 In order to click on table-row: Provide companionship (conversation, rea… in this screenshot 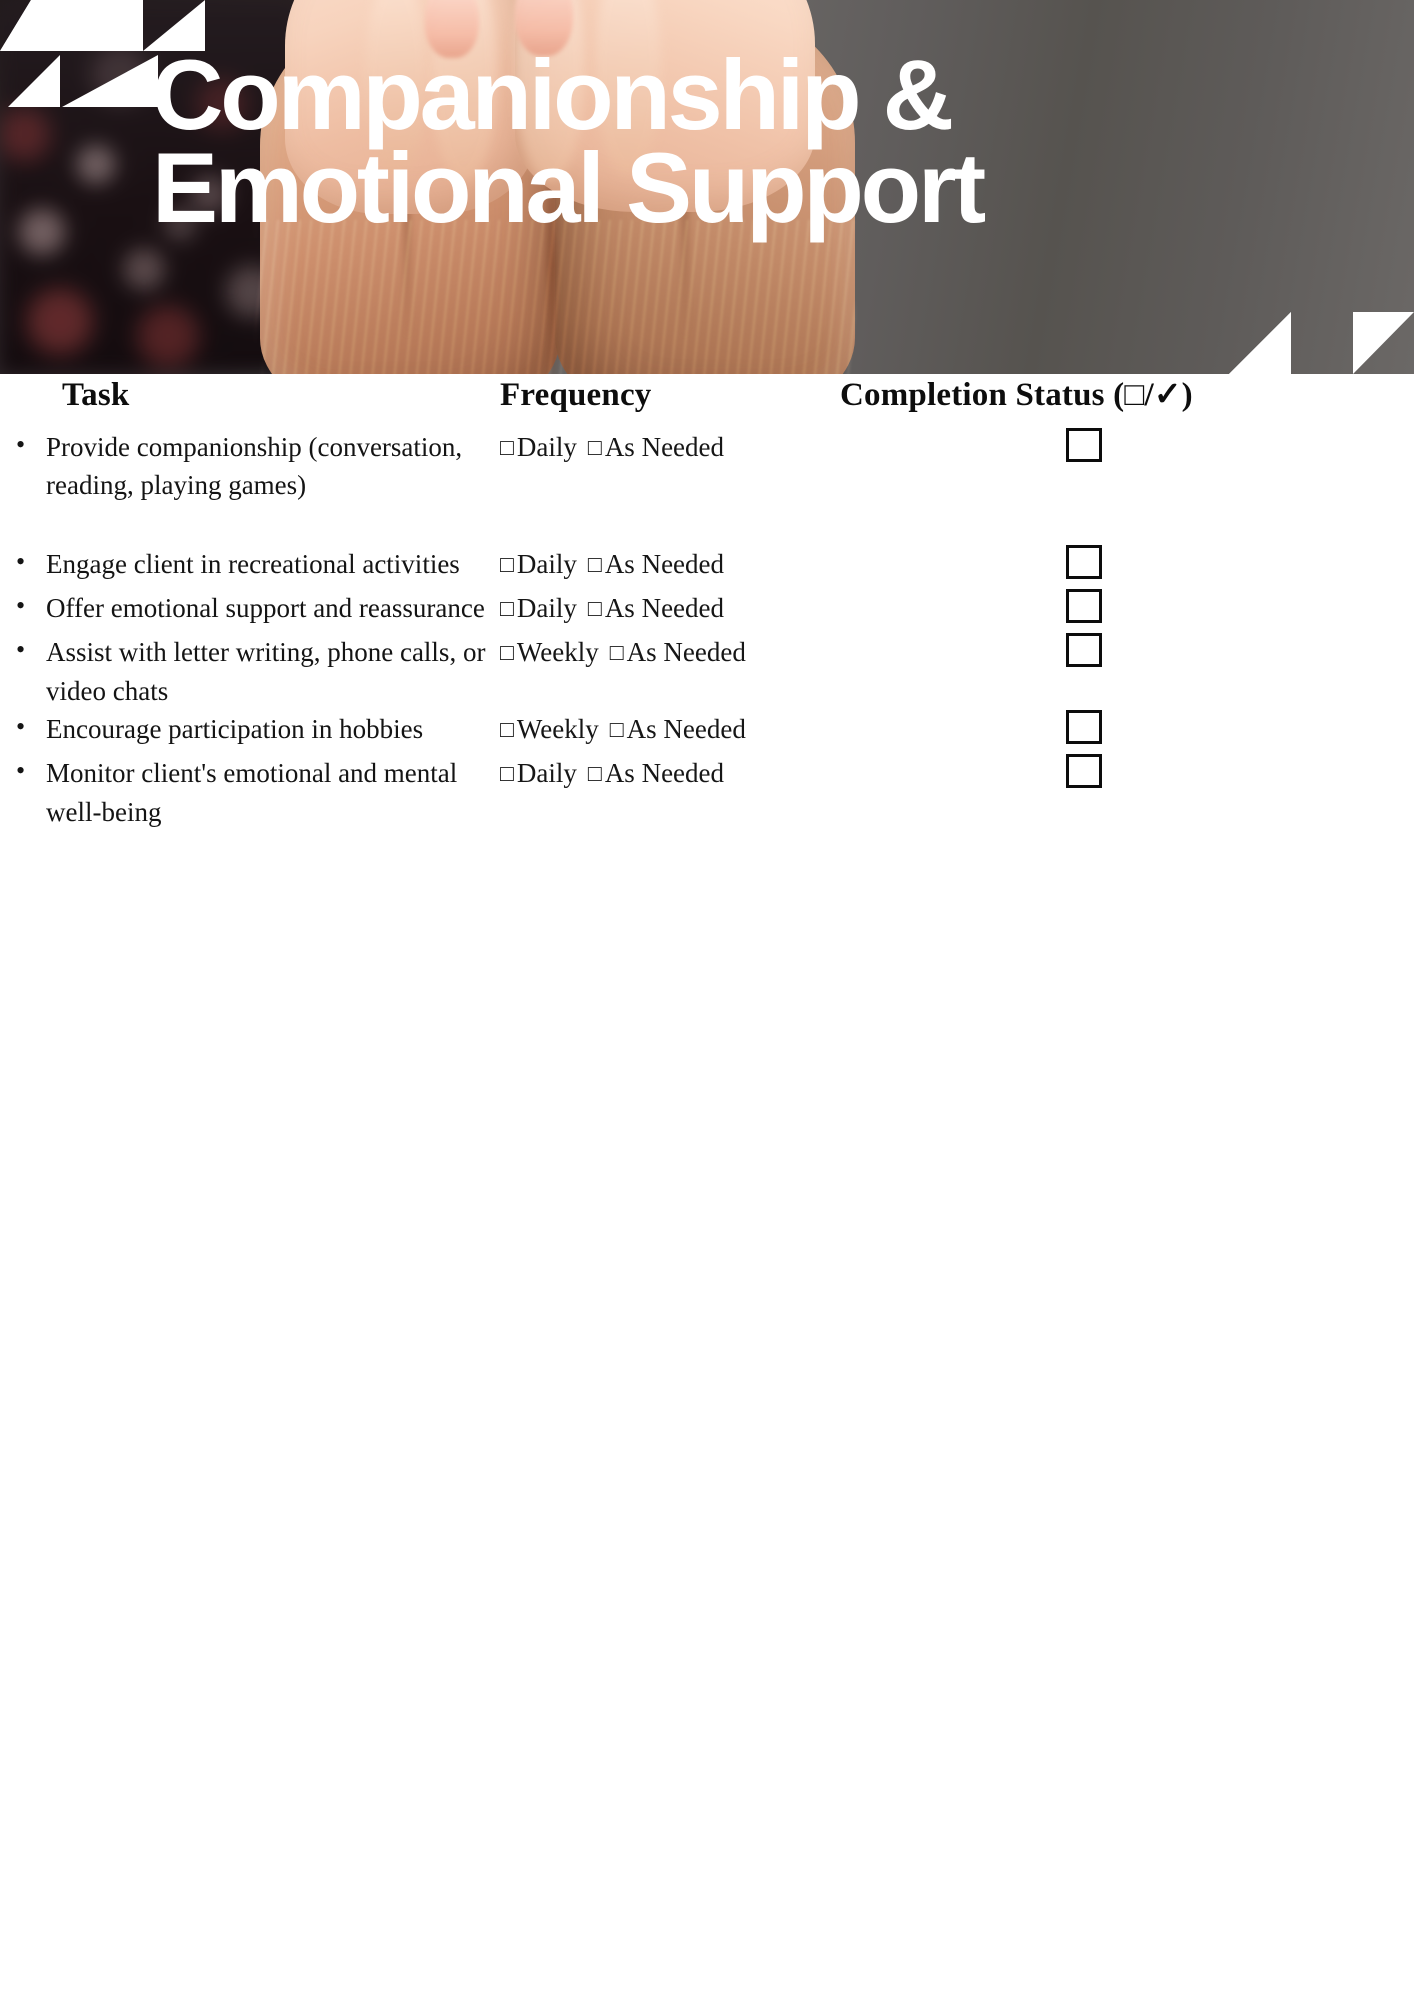, I will do `click(707, 486)`.